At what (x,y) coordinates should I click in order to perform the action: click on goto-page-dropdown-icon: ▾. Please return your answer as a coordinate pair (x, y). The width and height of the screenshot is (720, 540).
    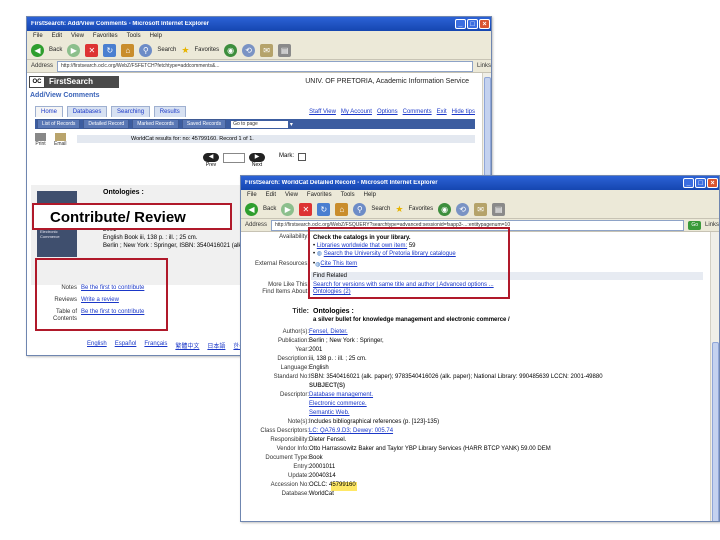
    Looking at the image, I should click on (291, 124).